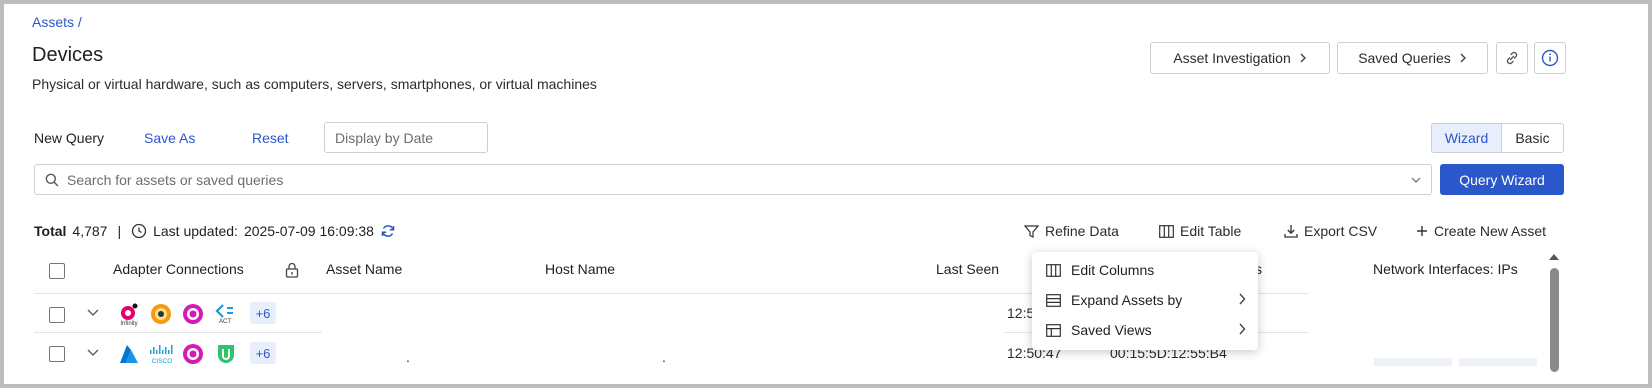 This screenshot has height=388, width=1652. Describe the element at coordinates (225, 322) in the screenshot. I see `act-caption: ACT` at that location.